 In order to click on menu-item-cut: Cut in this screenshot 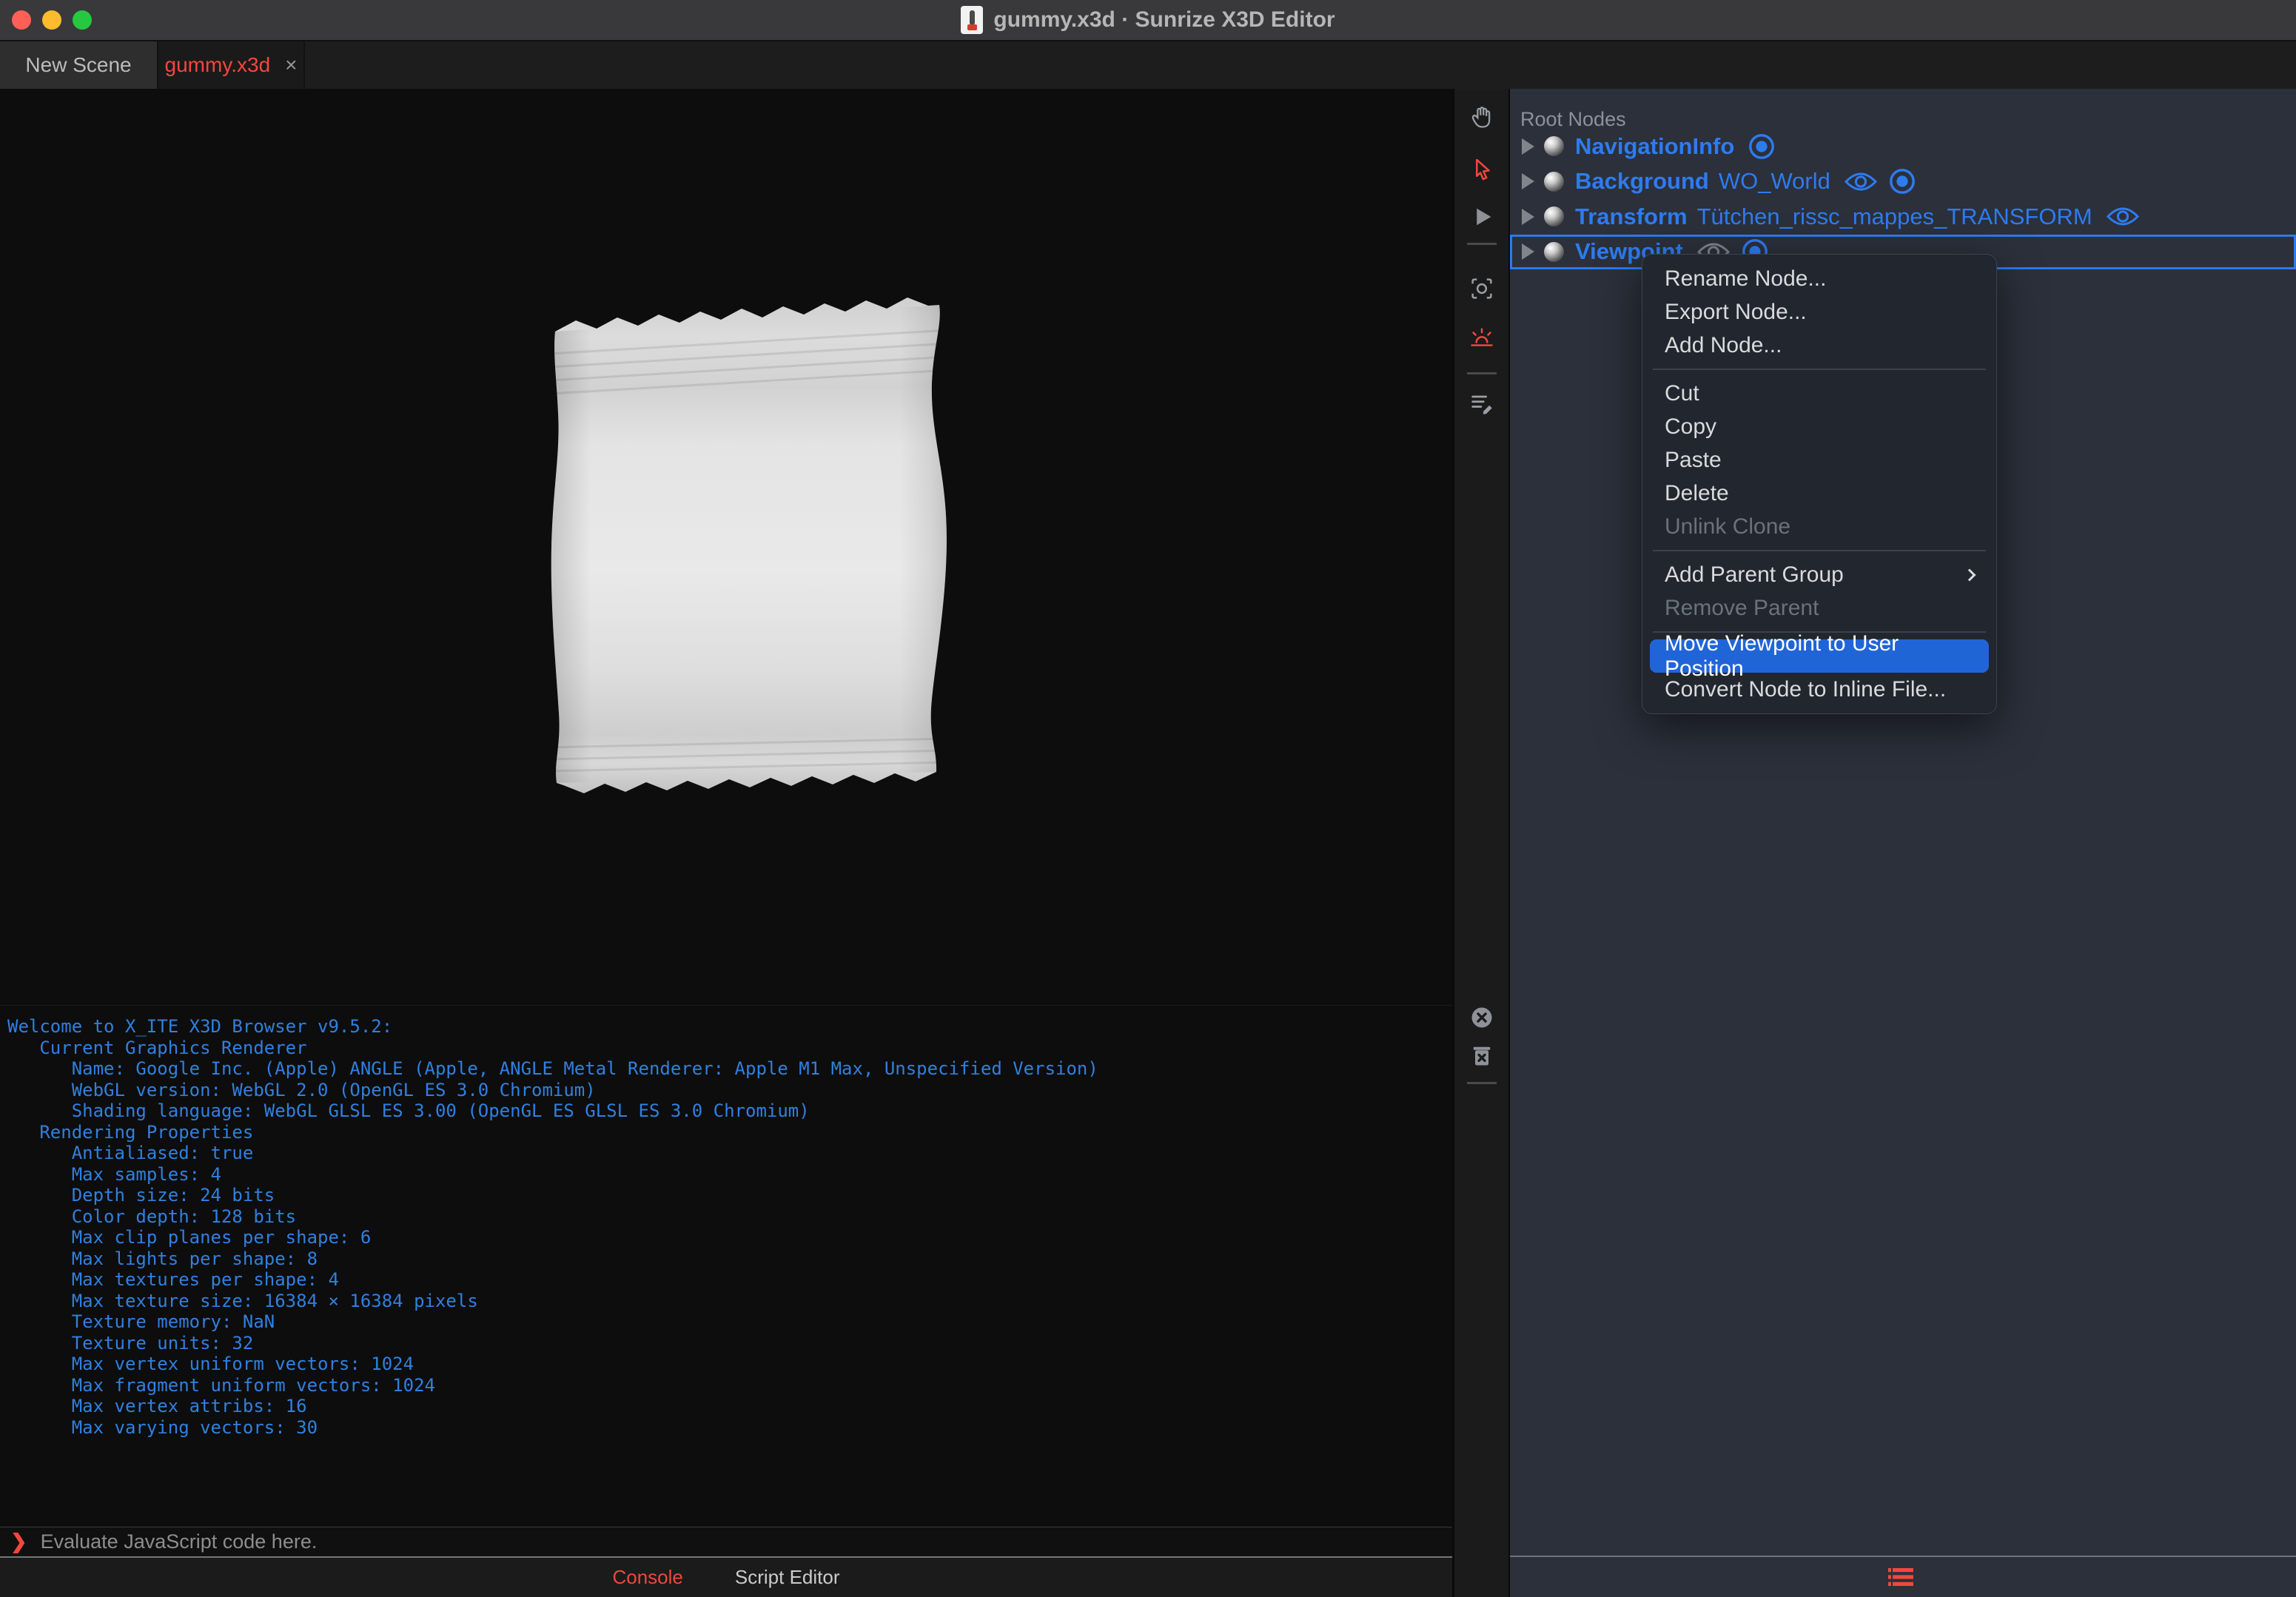, I will do `click(1819, 394)`.